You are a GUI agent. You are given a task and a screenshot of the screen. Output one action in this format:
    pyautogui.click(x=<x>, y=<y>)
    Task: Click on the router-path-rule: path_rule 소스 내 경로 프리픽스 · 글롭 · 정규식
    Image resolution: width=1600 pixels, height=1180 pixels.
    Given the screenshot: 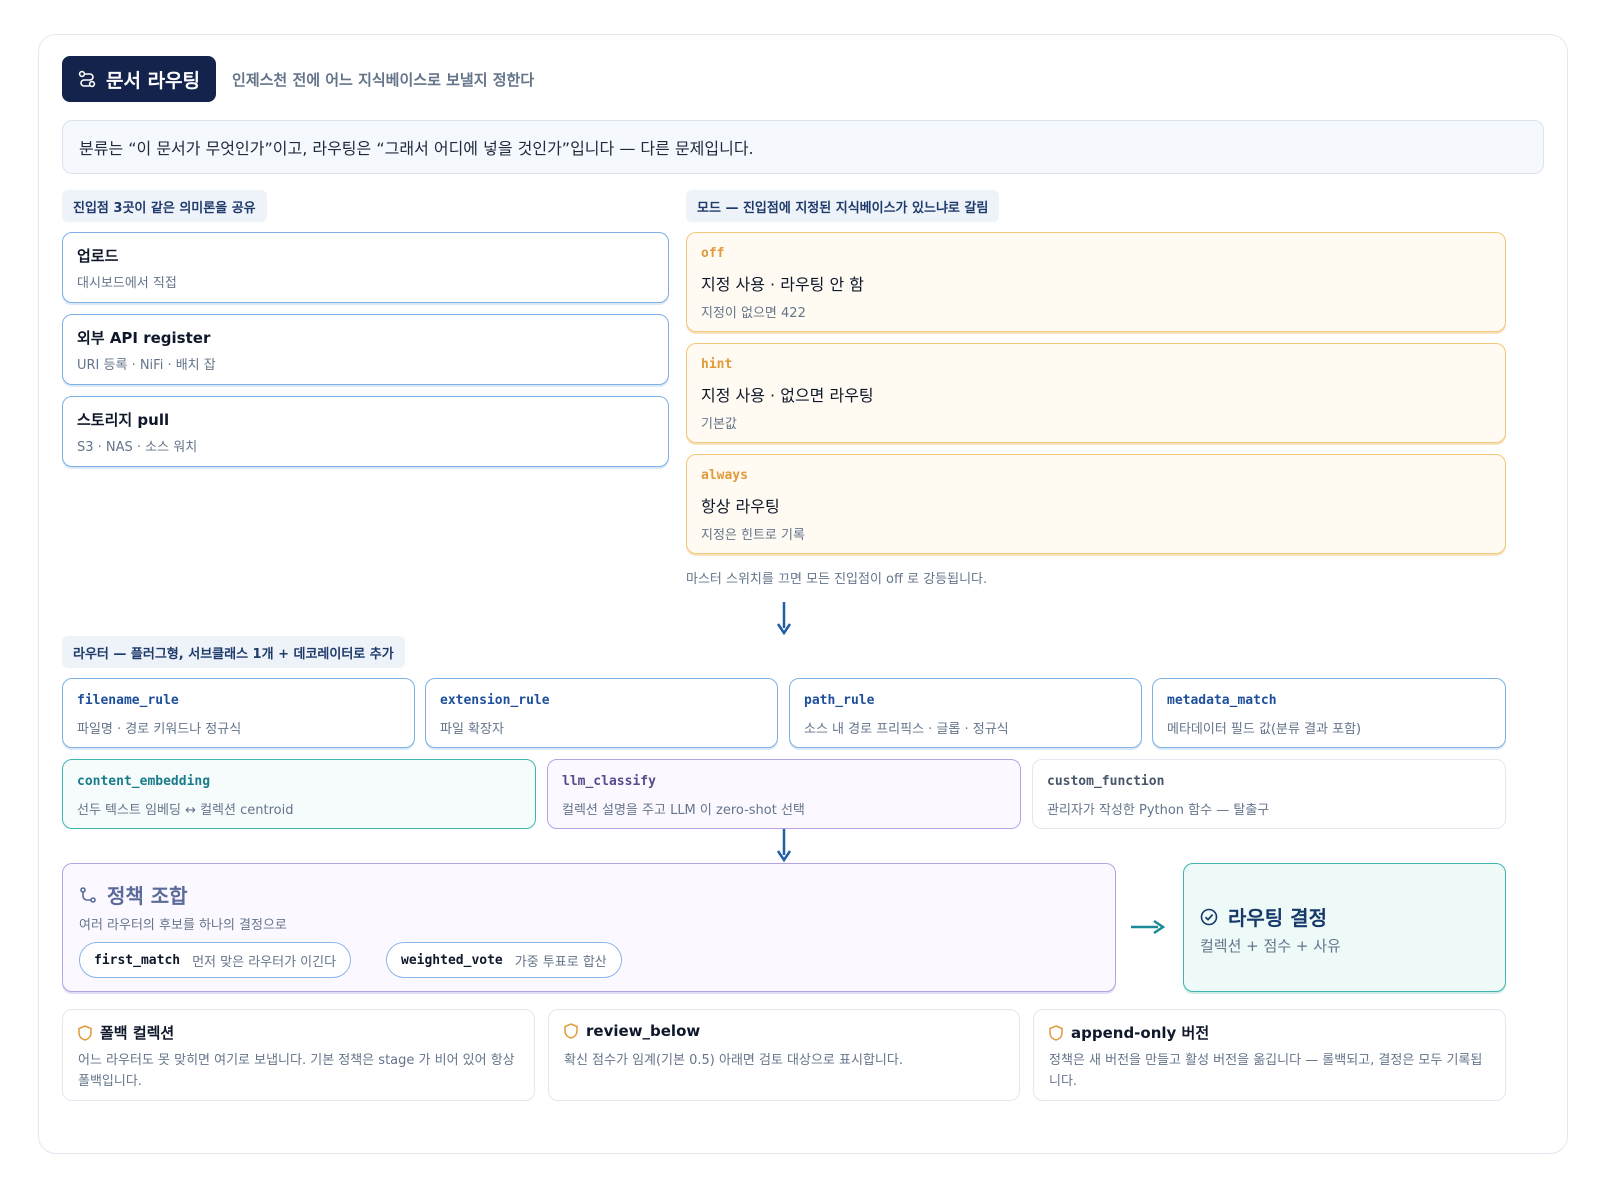 What is the action you would take?
    pyautogui.click(x=965, y=713)
    